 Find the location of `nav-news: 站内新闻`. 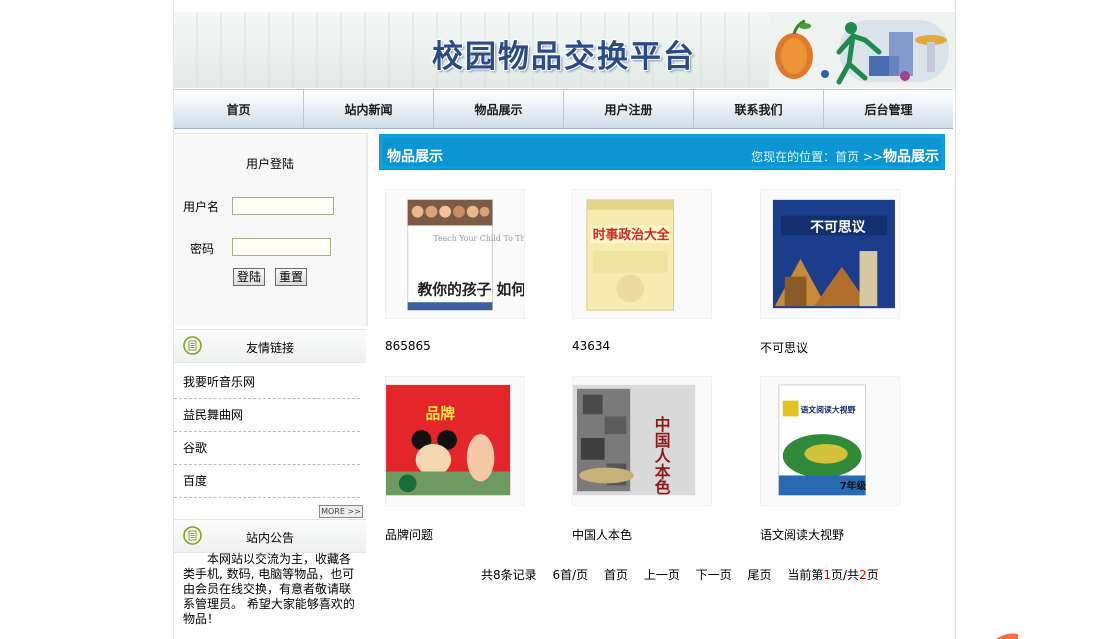

nav-news: 站内新闻 is located at coordinates (369, 109).